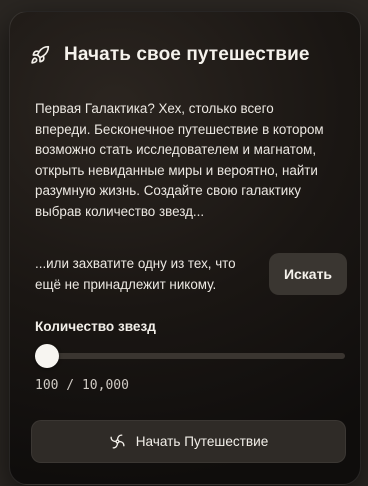 This screenshot has width=368, height=486. I want to click on stars-count-slider, so click(190, 356).